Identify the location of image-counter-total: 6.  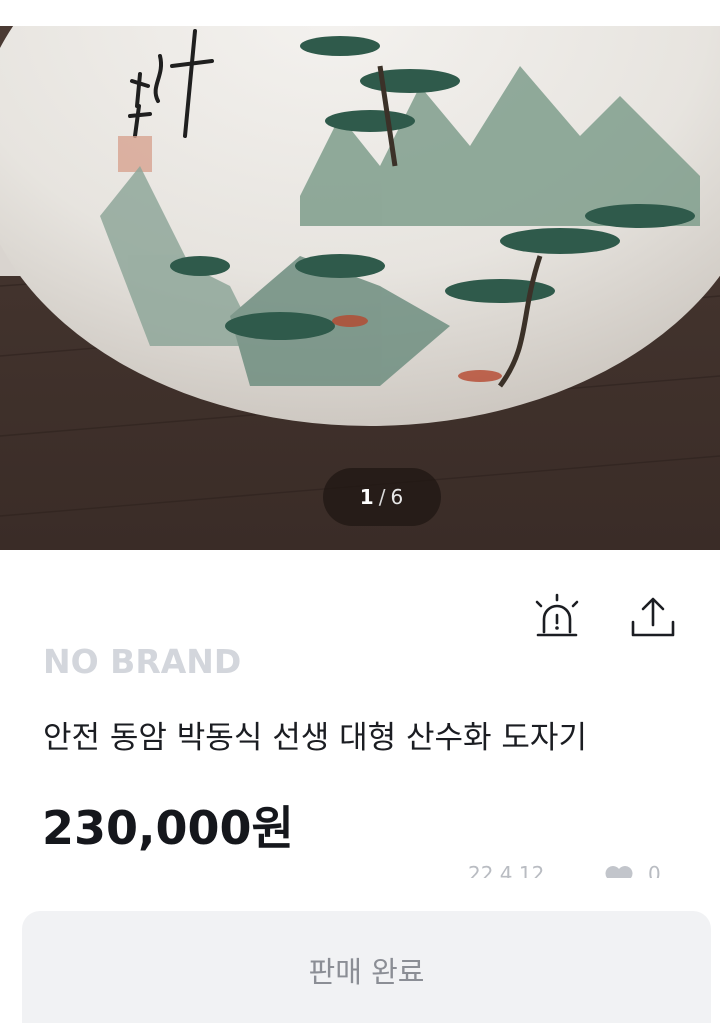
(397, 497).